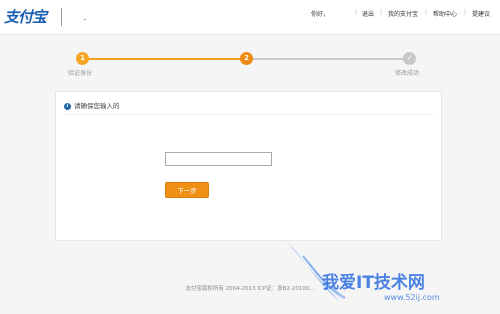 The height and width of the screenshot is (314, 500). I want to click on step-1-label: 验证身份, so click(80, 73).